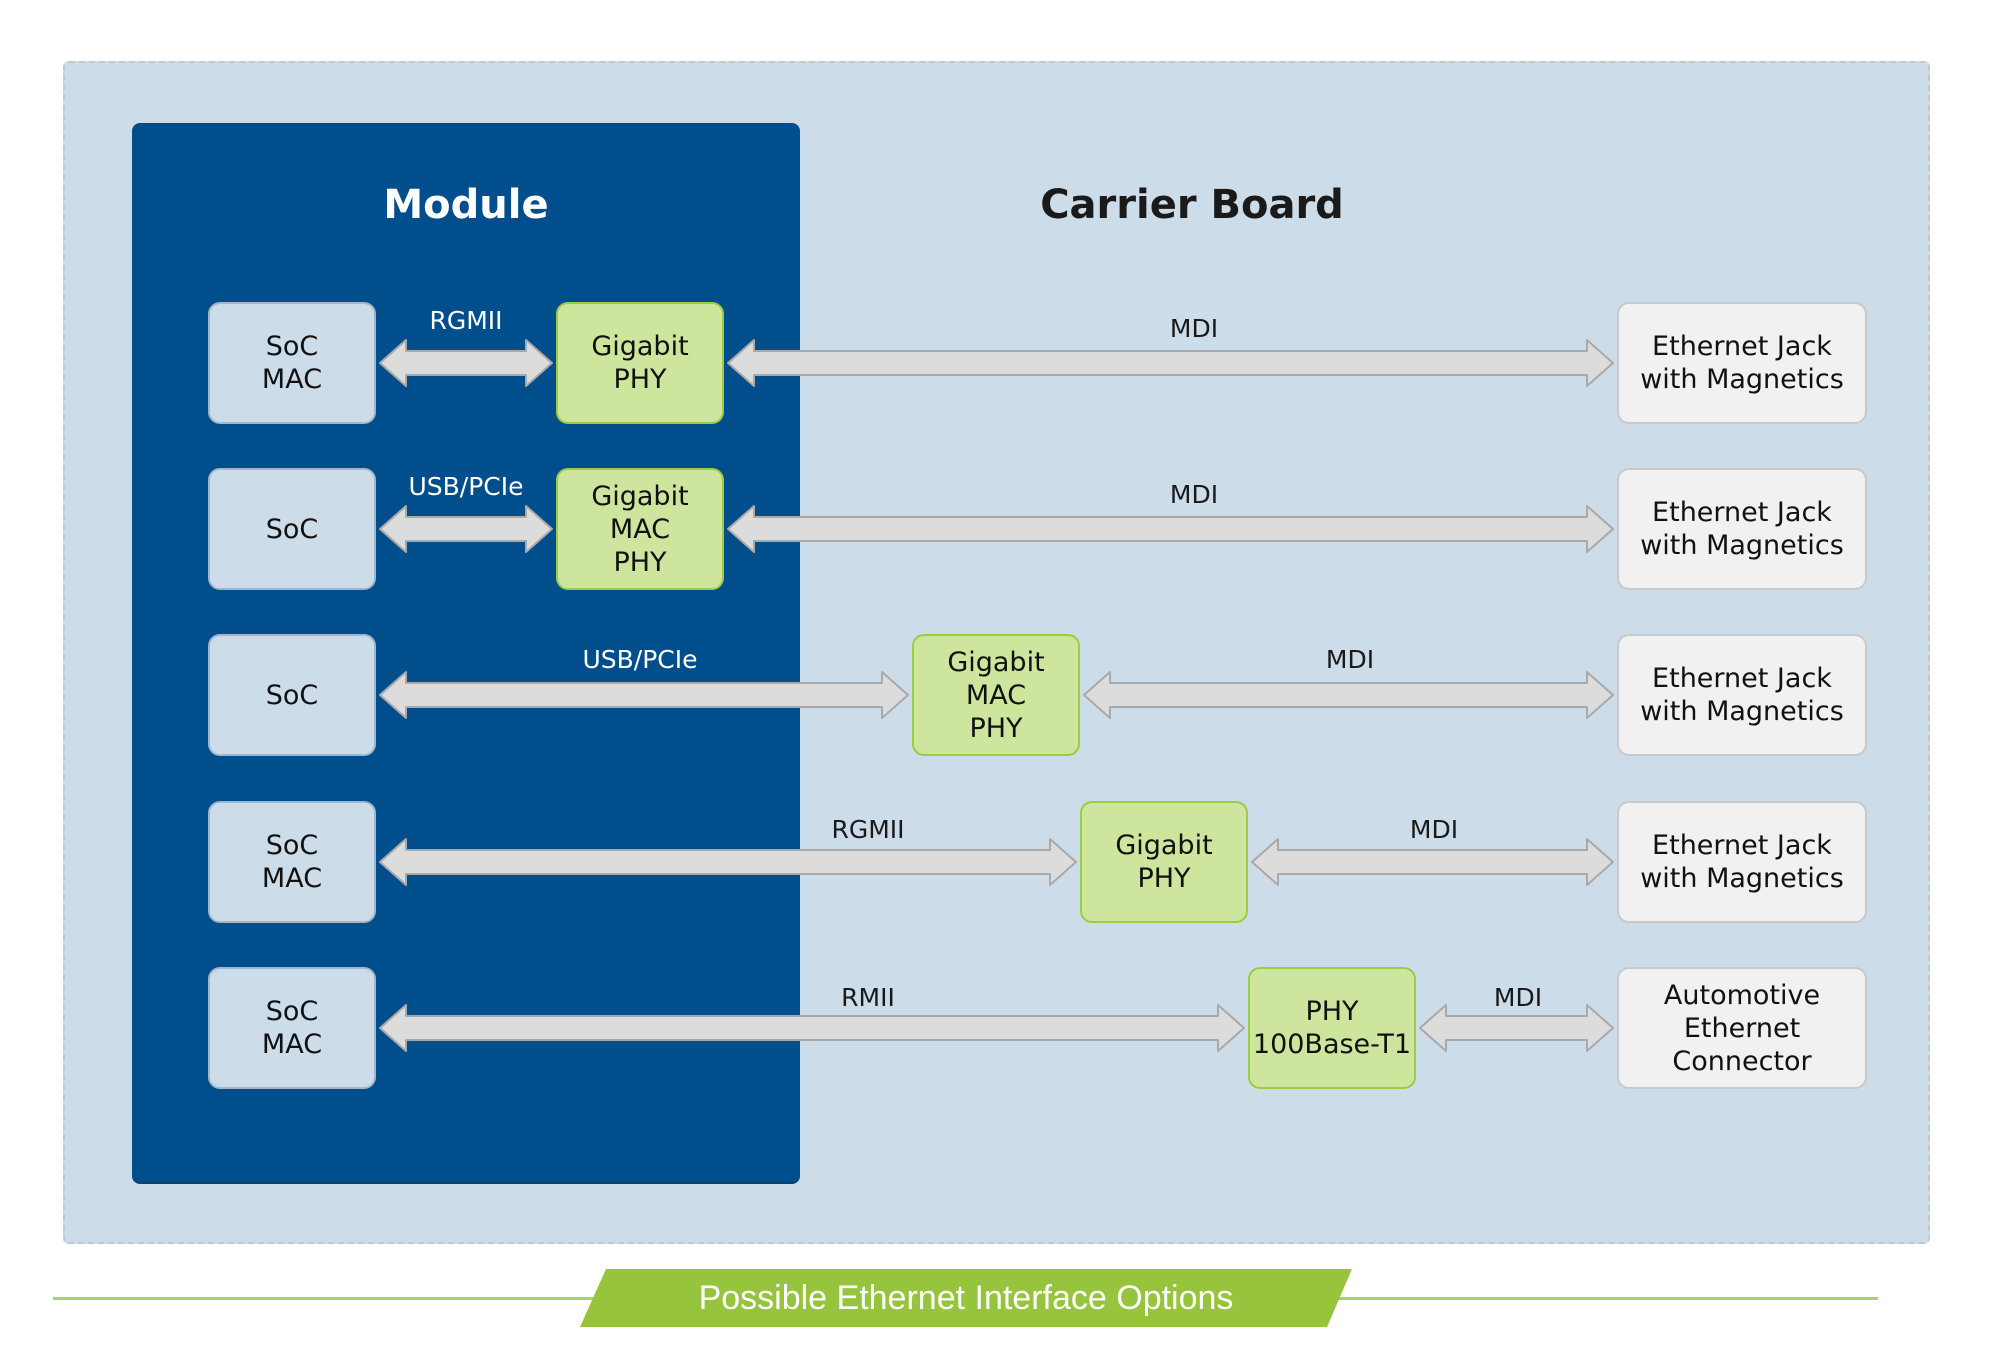 This screenshot has height=1346, width=2000. Describe the element at coordinates (1332, 1028) in the screenshot. I see `phy-box: PHY 100Base-T1` at that location.